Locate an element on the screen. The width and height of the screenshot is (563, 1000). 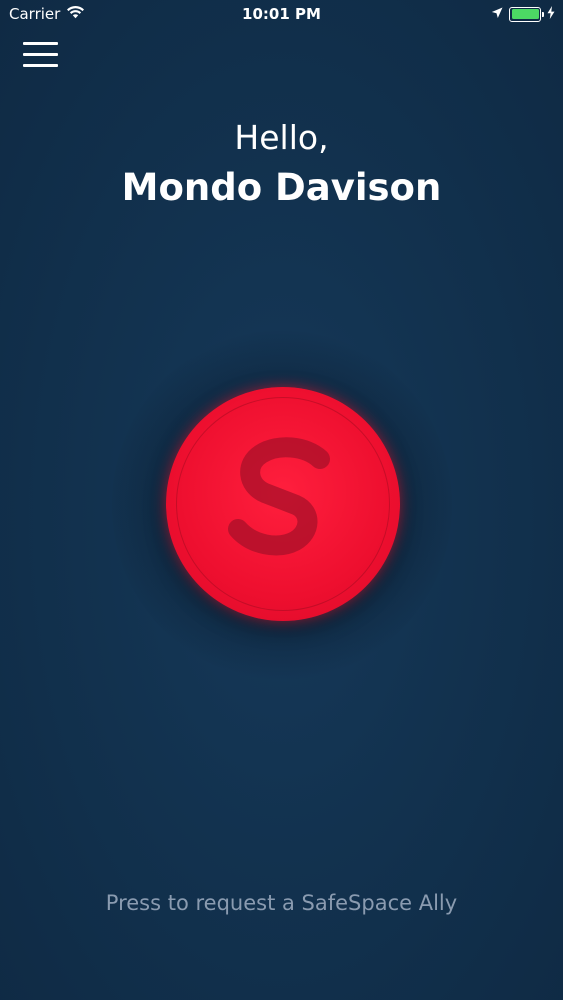
request-ally-button is located at coordinates (283, 504).